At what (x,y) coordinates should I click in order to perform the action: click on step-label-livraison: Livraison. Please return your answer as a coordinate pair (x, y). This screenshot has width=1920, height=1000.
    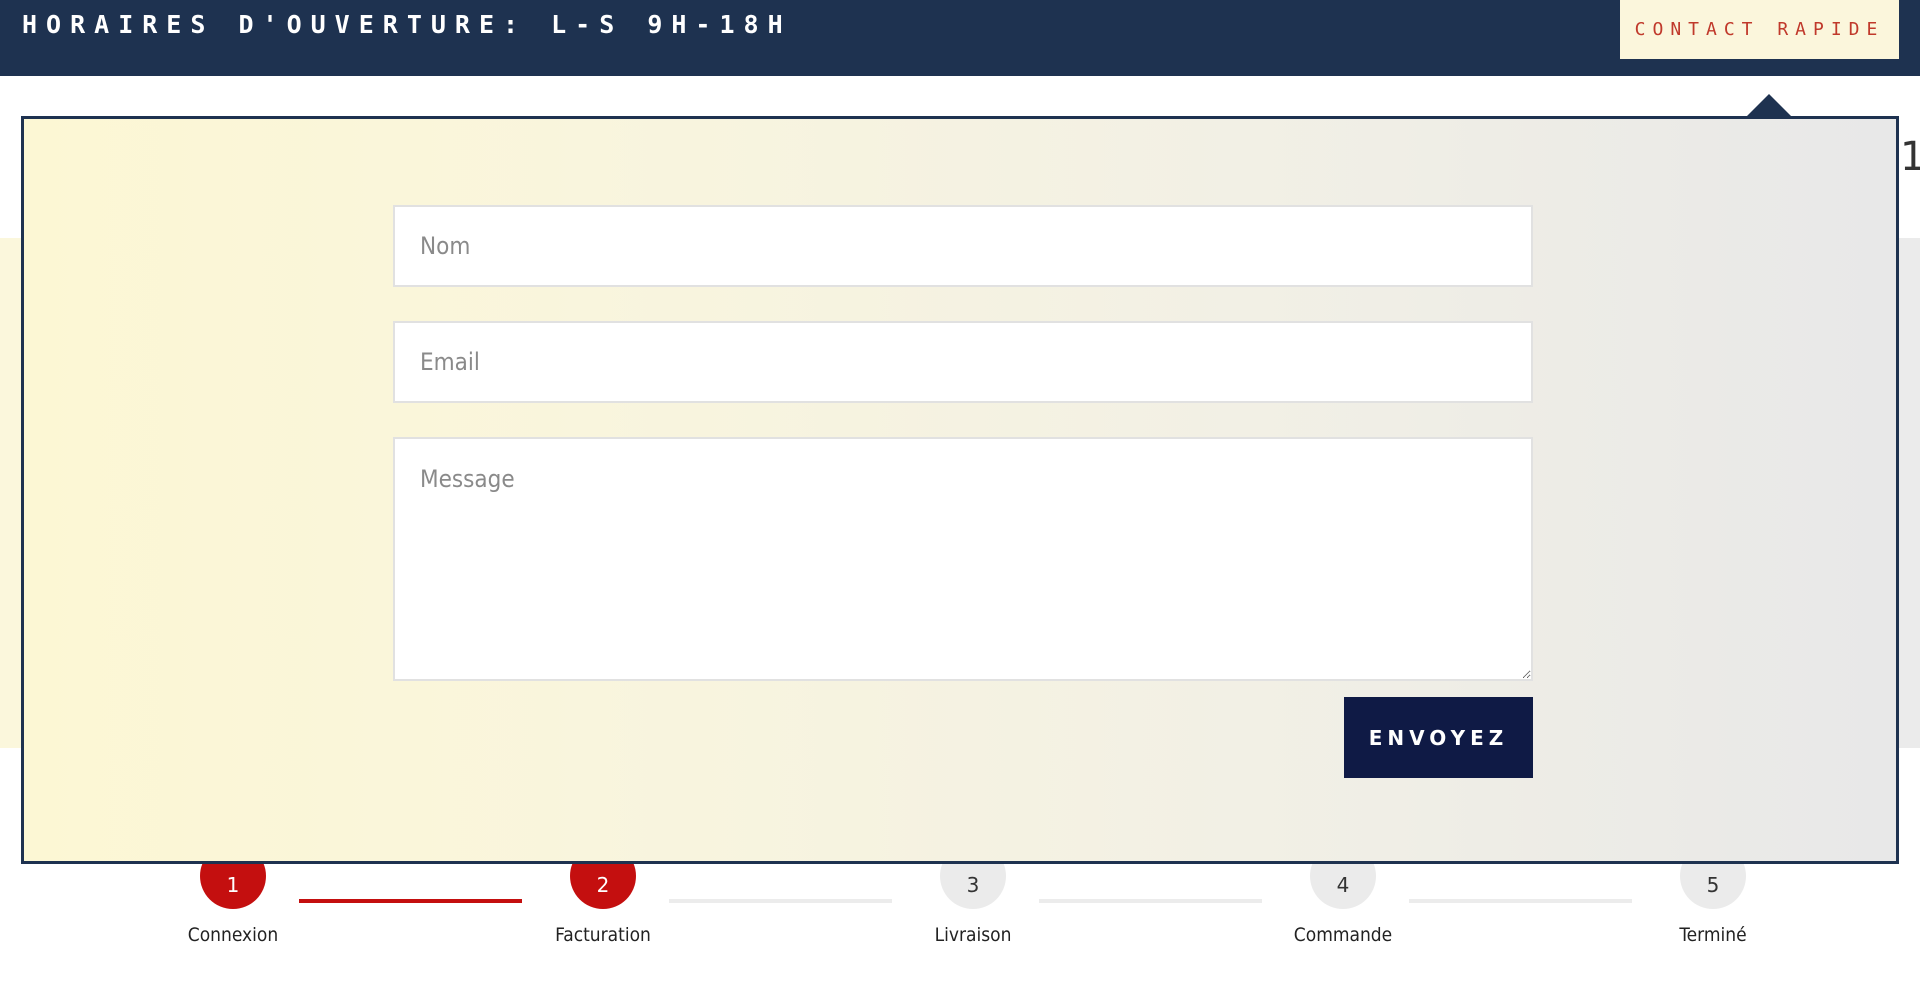
    Looking at the image, I should click on (973, 935).